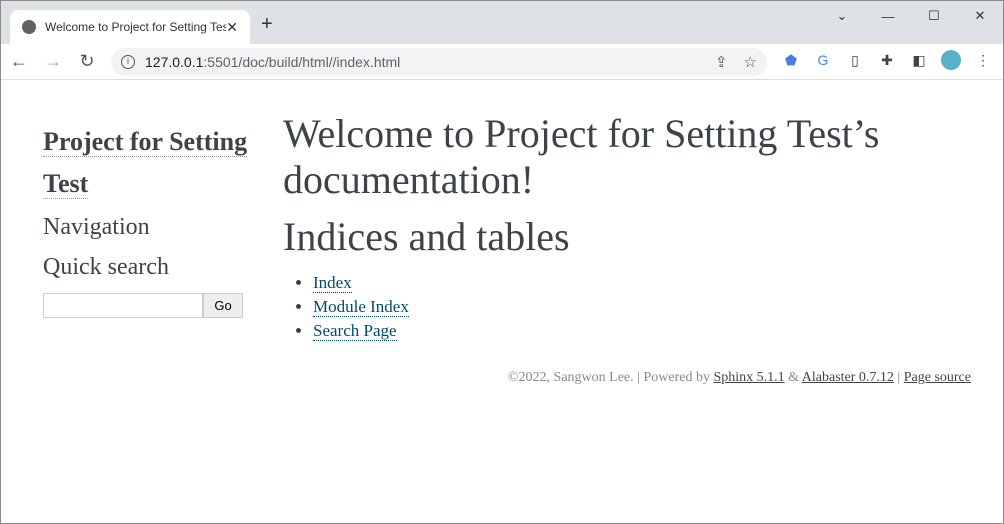 The width and height of the screenshot is (1004, 524). I want to click on project-logo-link: Project for Setting Test, so click(145, 163).